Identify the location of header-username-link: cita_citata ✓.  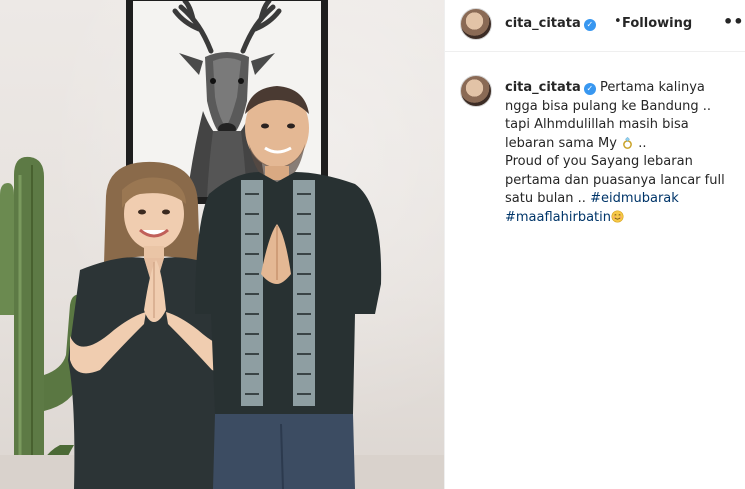
(550, 23).